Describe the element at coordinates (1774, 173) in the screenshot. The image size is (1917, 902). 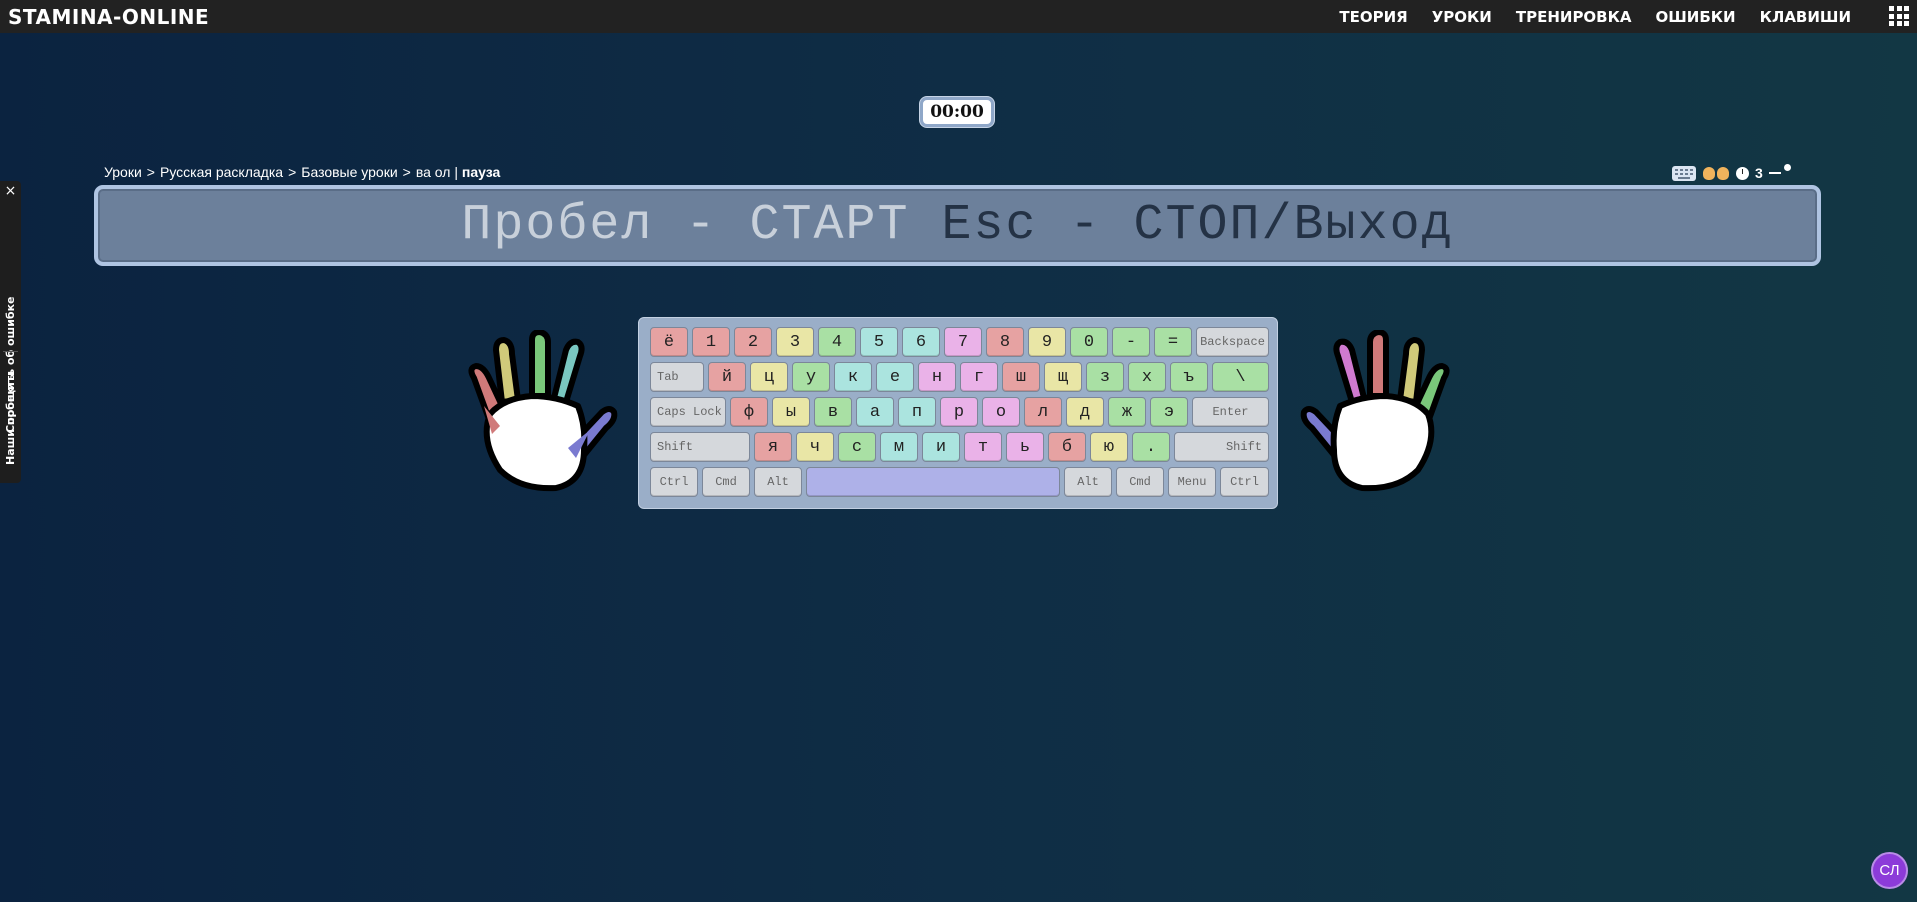
I see `minus-icon` at that location.